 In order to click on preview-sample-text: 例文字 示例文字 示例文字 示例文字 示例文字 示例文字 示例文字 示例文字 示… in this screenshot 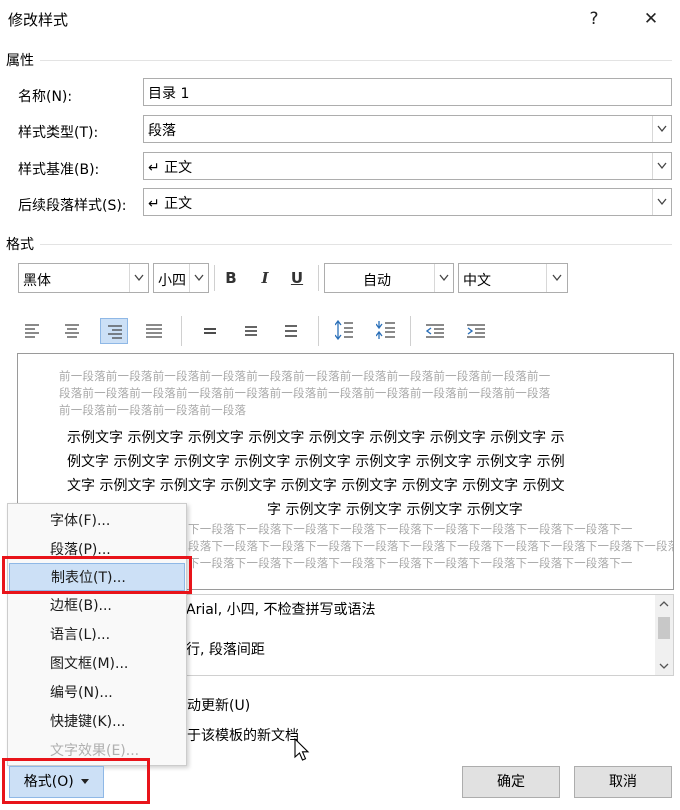, I will do `click(316, 462)`.